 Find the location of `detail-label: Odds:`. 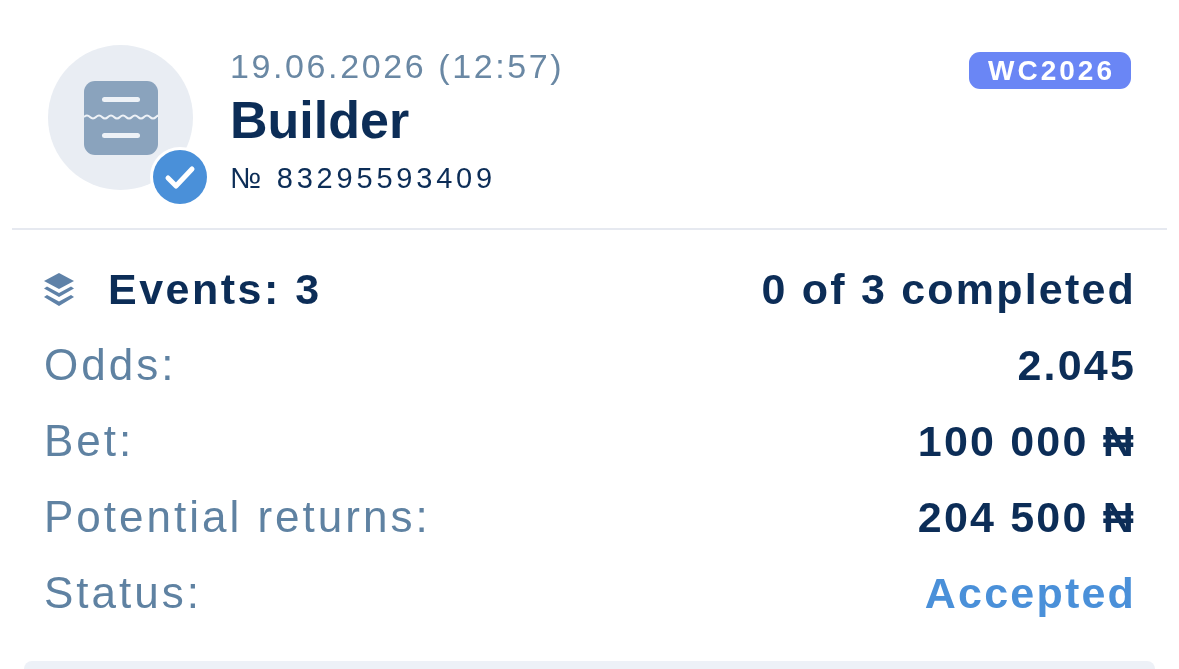

detail-label: Odds: is located at coordinates (110, 365).